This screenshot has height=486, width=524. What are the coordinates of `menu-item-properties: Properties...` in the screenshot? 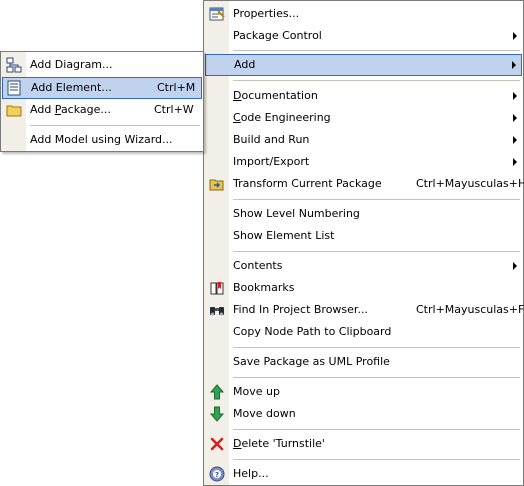 It's located at (363, 14).